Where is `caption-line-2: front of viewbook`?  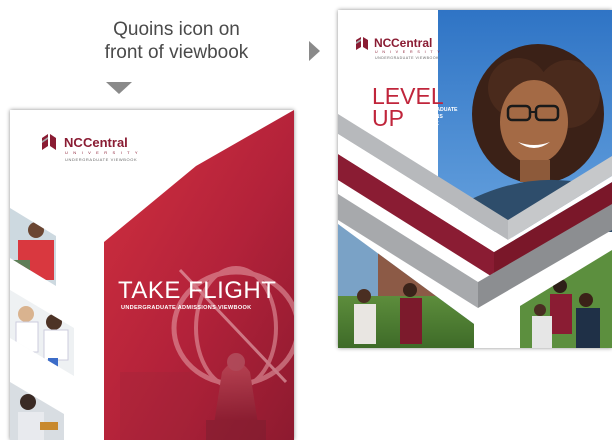 caption-line-2: front of viewbook is located at coordinates (176, 52).